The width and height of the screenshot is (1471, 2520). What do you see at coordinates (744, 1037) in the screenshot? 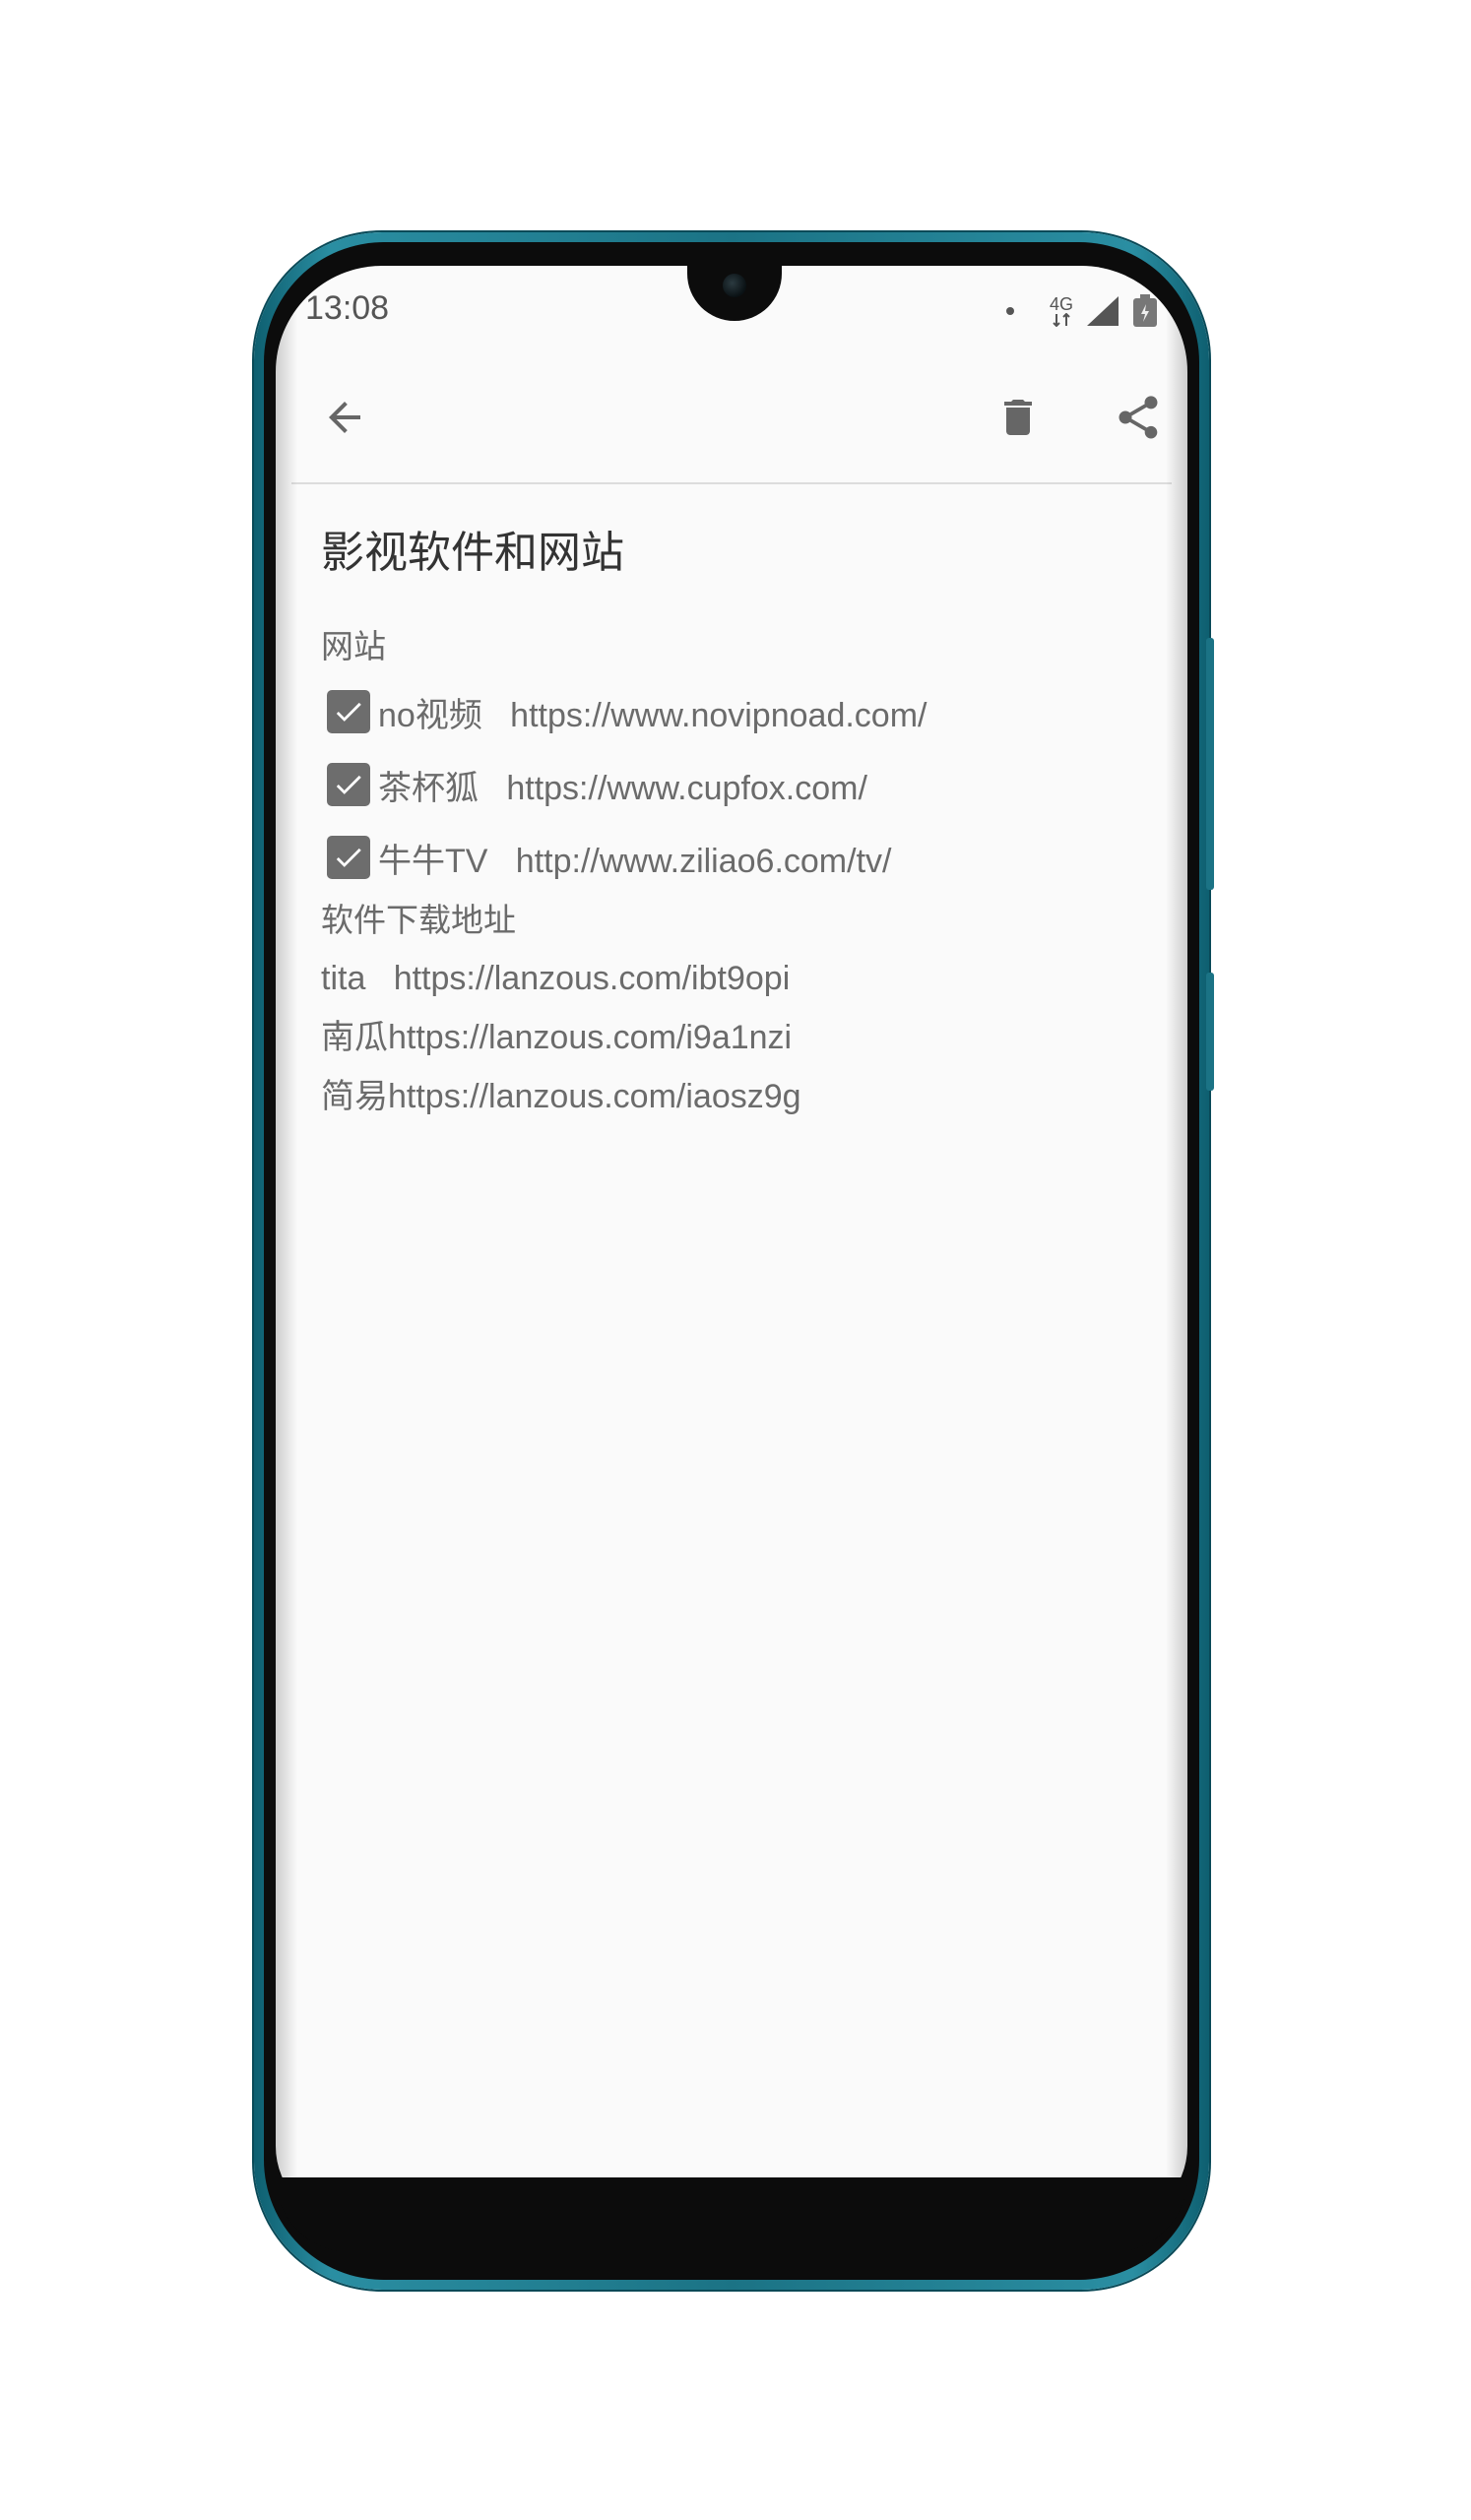
I see `download-link-line: 南瓜https://lanzous.com/i9a1nzi` at bounding box center [744, 1037].